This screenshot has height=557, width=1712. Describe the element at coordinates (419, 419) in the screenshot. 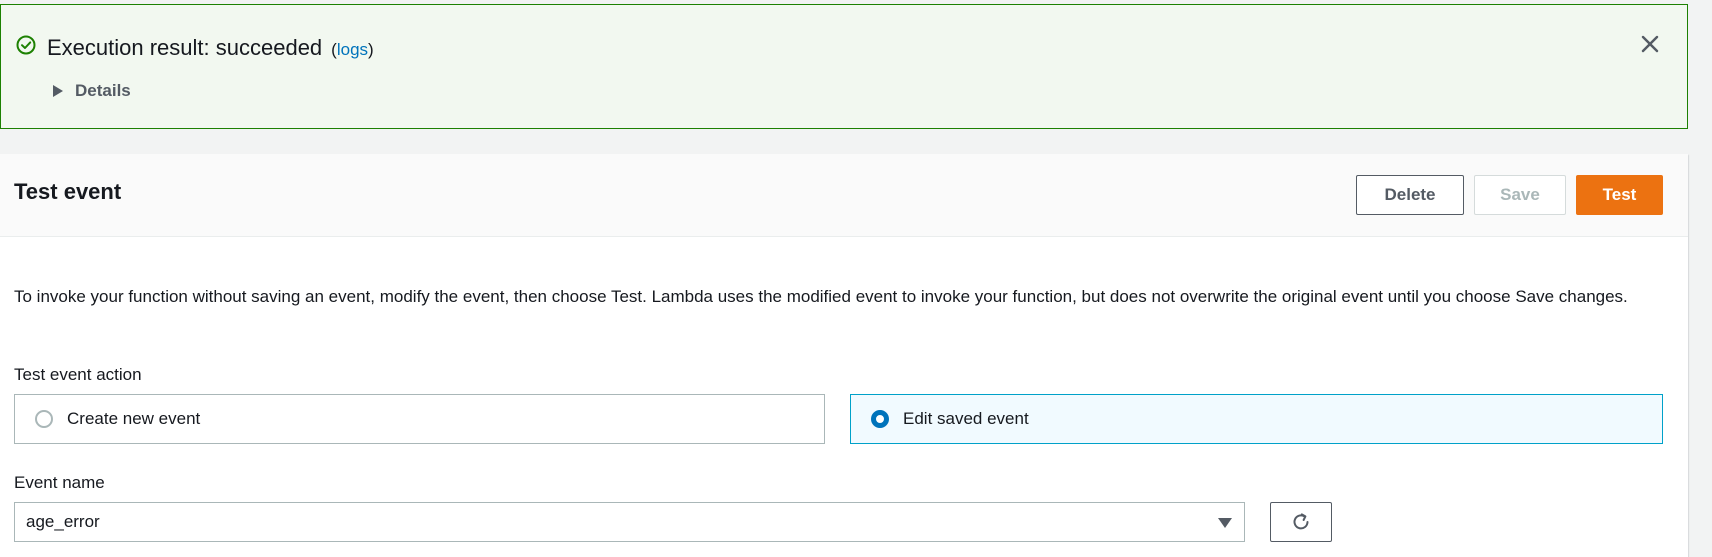

I see `create-new-event-option: Create new event` at that location.